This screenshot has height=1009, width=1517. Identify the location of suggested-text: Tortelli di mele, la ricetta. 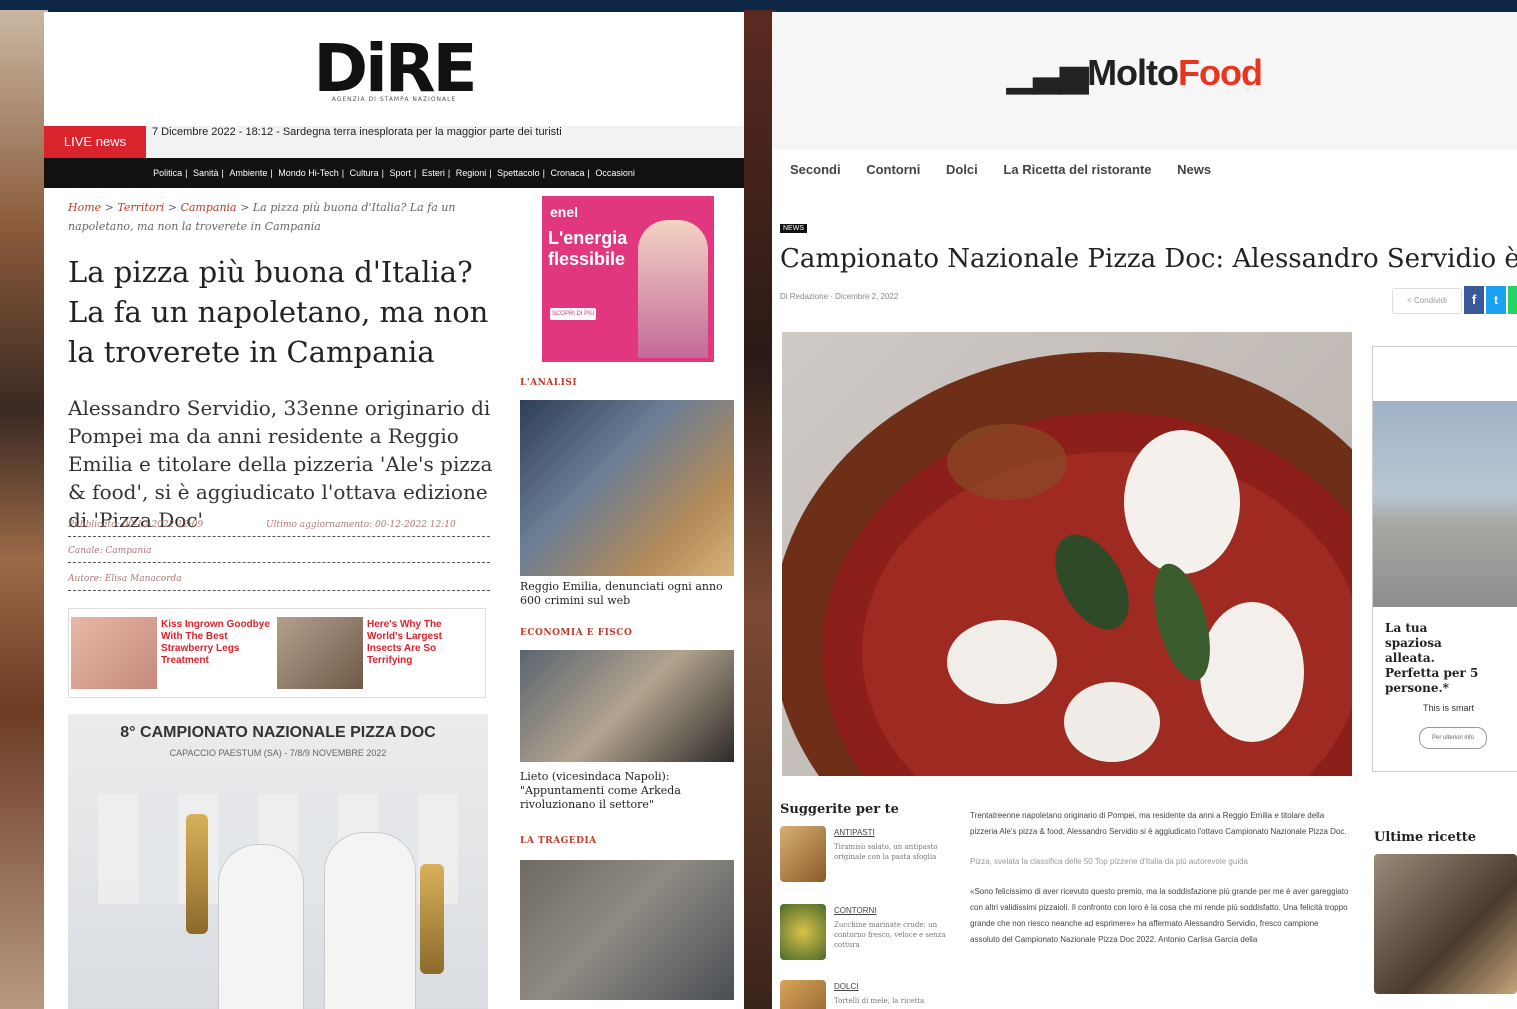
(894, 1001).